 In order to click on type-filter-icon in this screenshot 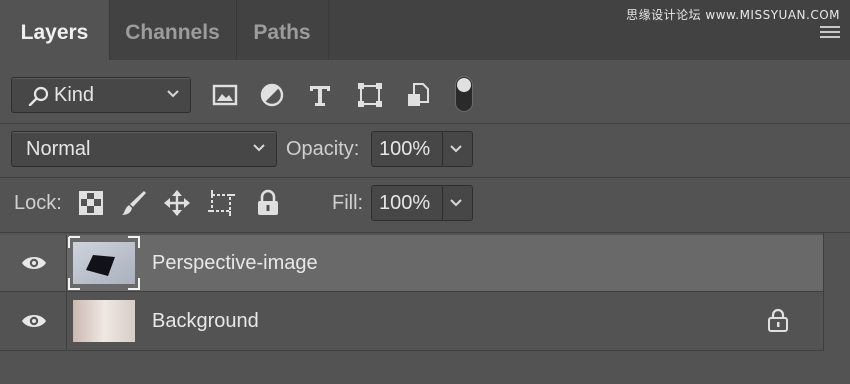, I will do `click(320, 95)`.